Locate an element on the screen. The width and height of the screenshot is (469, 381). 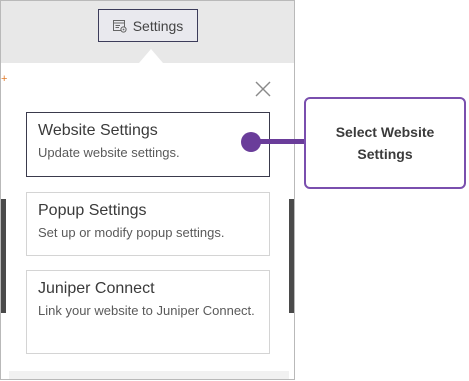
settings-window-icon is located at coordinates (119, 26).